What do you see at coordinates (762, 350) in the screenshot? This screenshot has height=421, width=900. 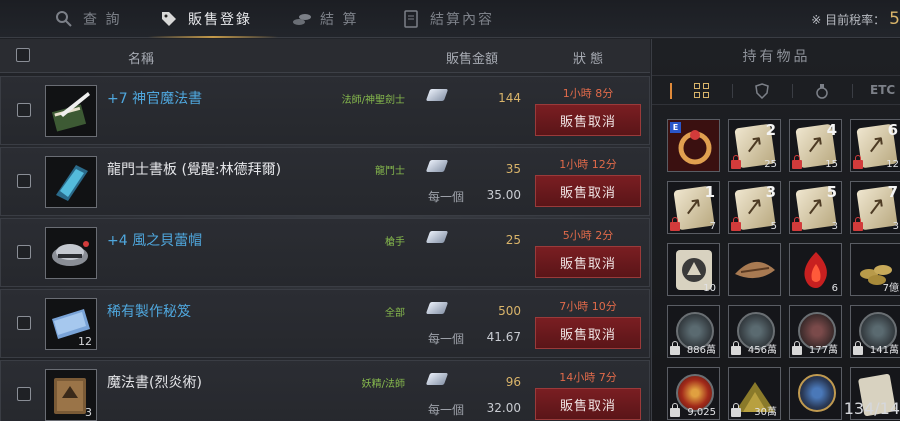 I see `slot-count: 456萬` at bounding box center [762, 350].